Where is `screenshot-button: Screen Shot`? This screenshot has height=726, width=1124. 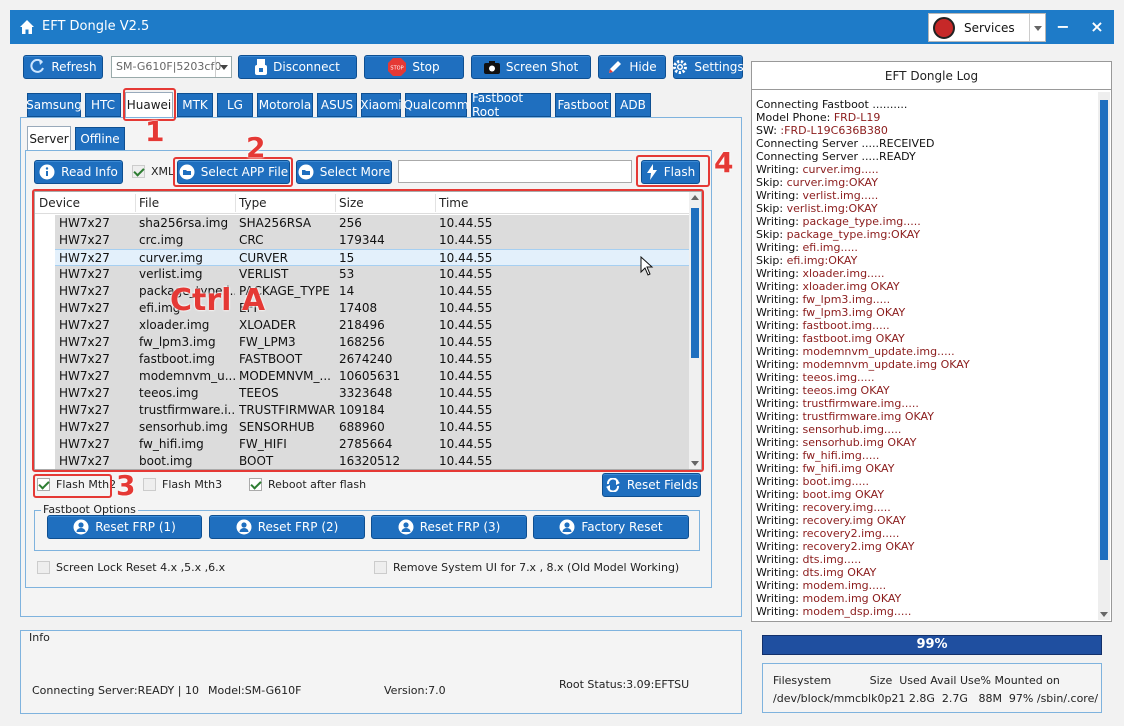 screenshot-button: Screen Shot is located at coordinates (531, 67).